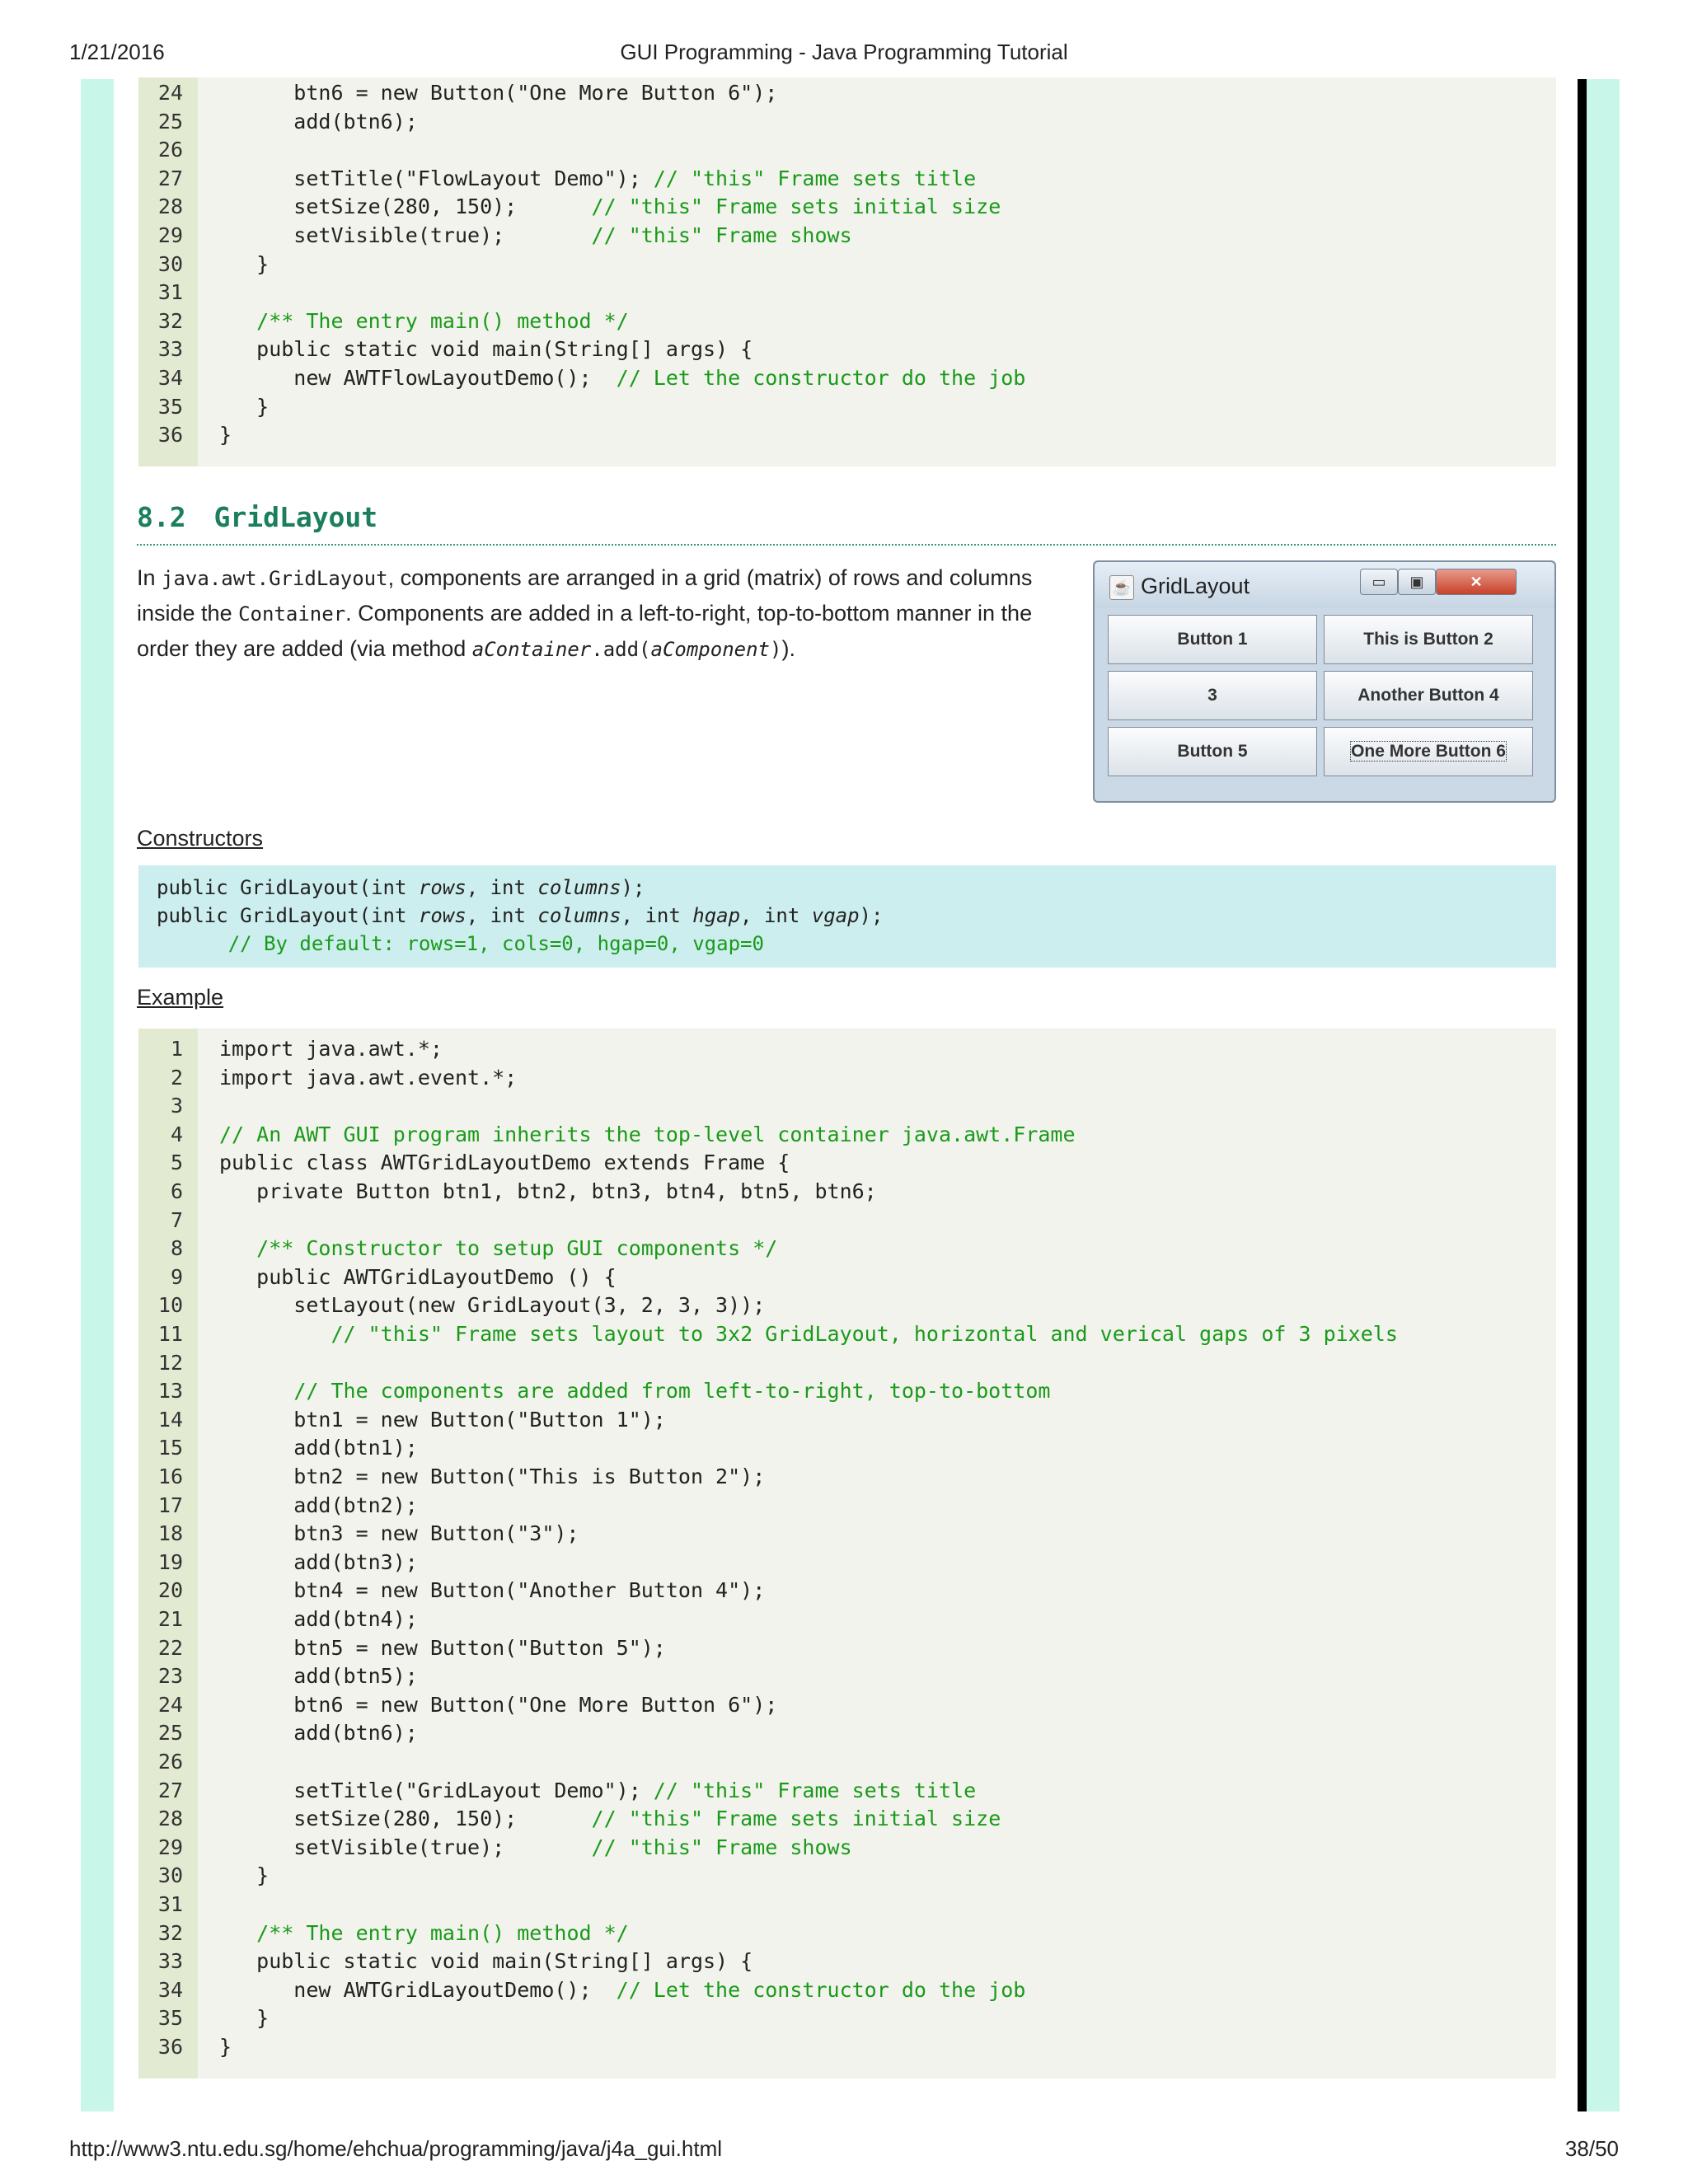 Image resolution: width=1688 pixels, height=2184 pixels. What do you see at coordinates (176, 1134) in the screenshot?
I see `line-number: 4` at bounding box center [176, 1134].